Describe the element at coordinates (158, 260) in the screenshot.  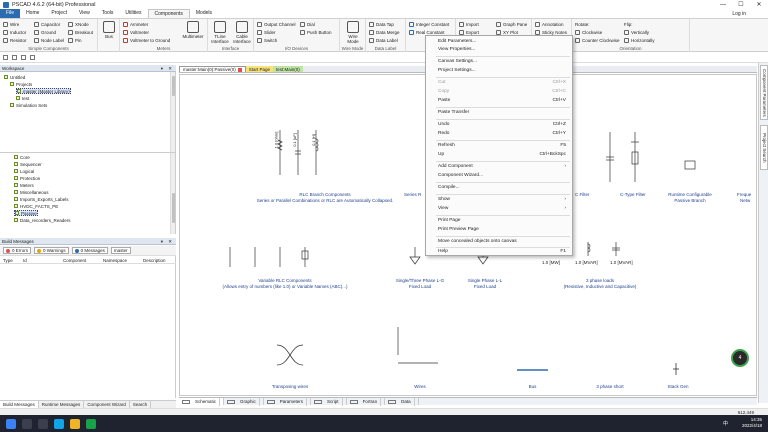
I see `column-description: Description` at that location.